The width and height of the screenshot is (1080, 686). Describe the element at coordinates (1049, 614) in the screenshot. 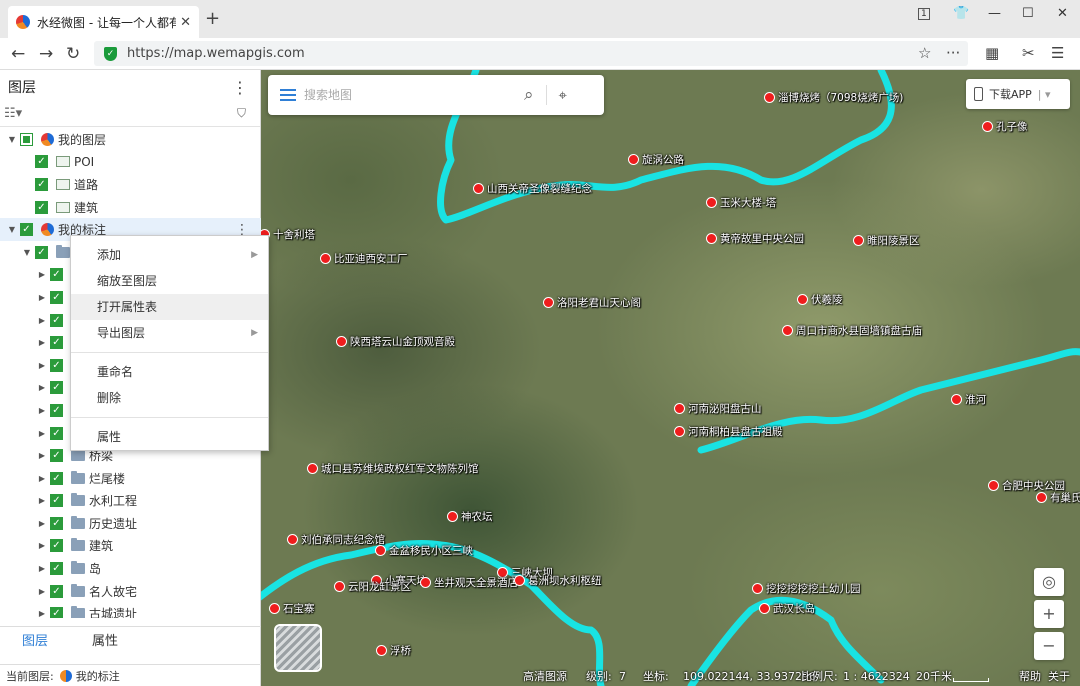

I see `zoom-in-button: +` at that location.